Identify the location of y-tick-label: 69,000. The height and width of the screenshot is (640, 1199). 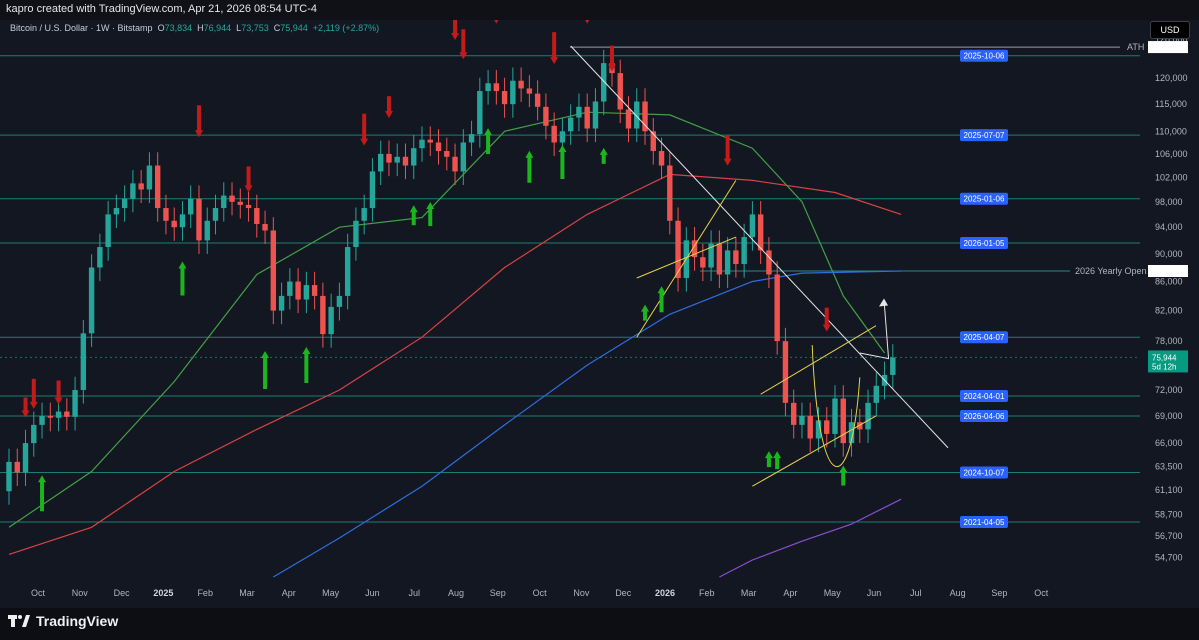
(1169, 416).